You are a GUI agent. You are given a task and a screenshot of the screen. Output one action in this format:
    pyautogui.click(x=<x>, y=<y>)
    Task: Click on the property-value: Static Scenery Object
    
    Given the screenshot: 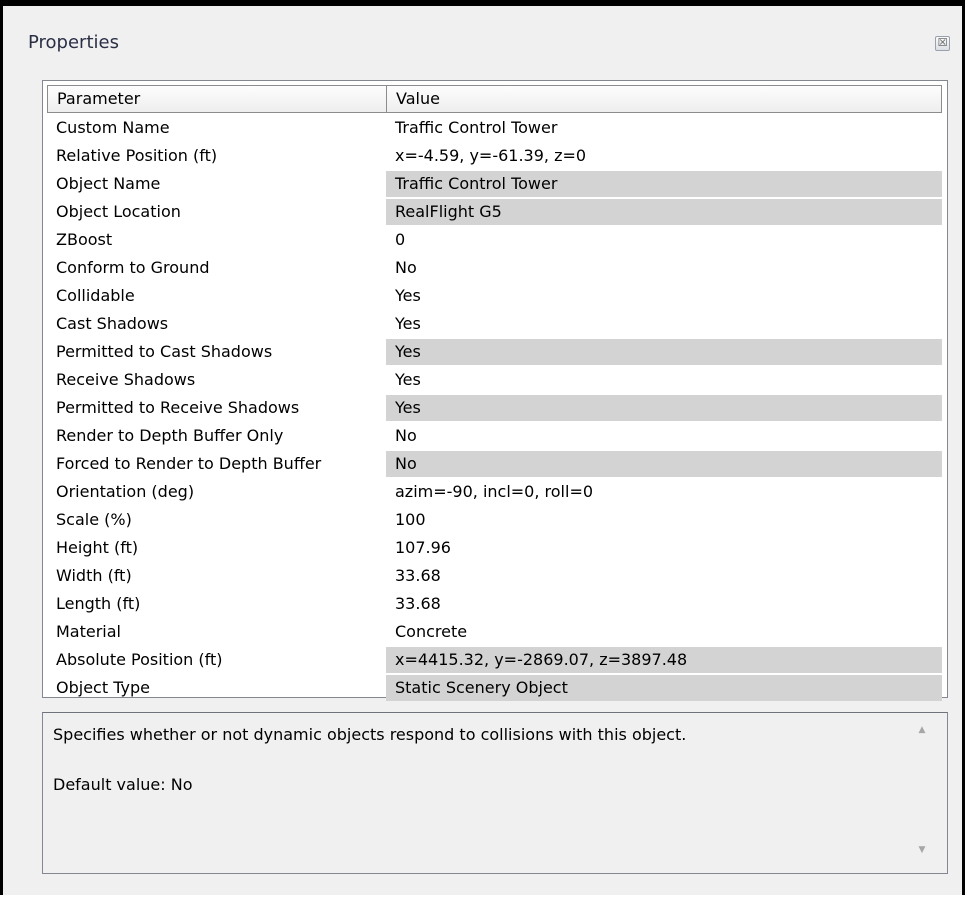 What is the action you would take?
    pyautogui.click(x=664, y=688)
    